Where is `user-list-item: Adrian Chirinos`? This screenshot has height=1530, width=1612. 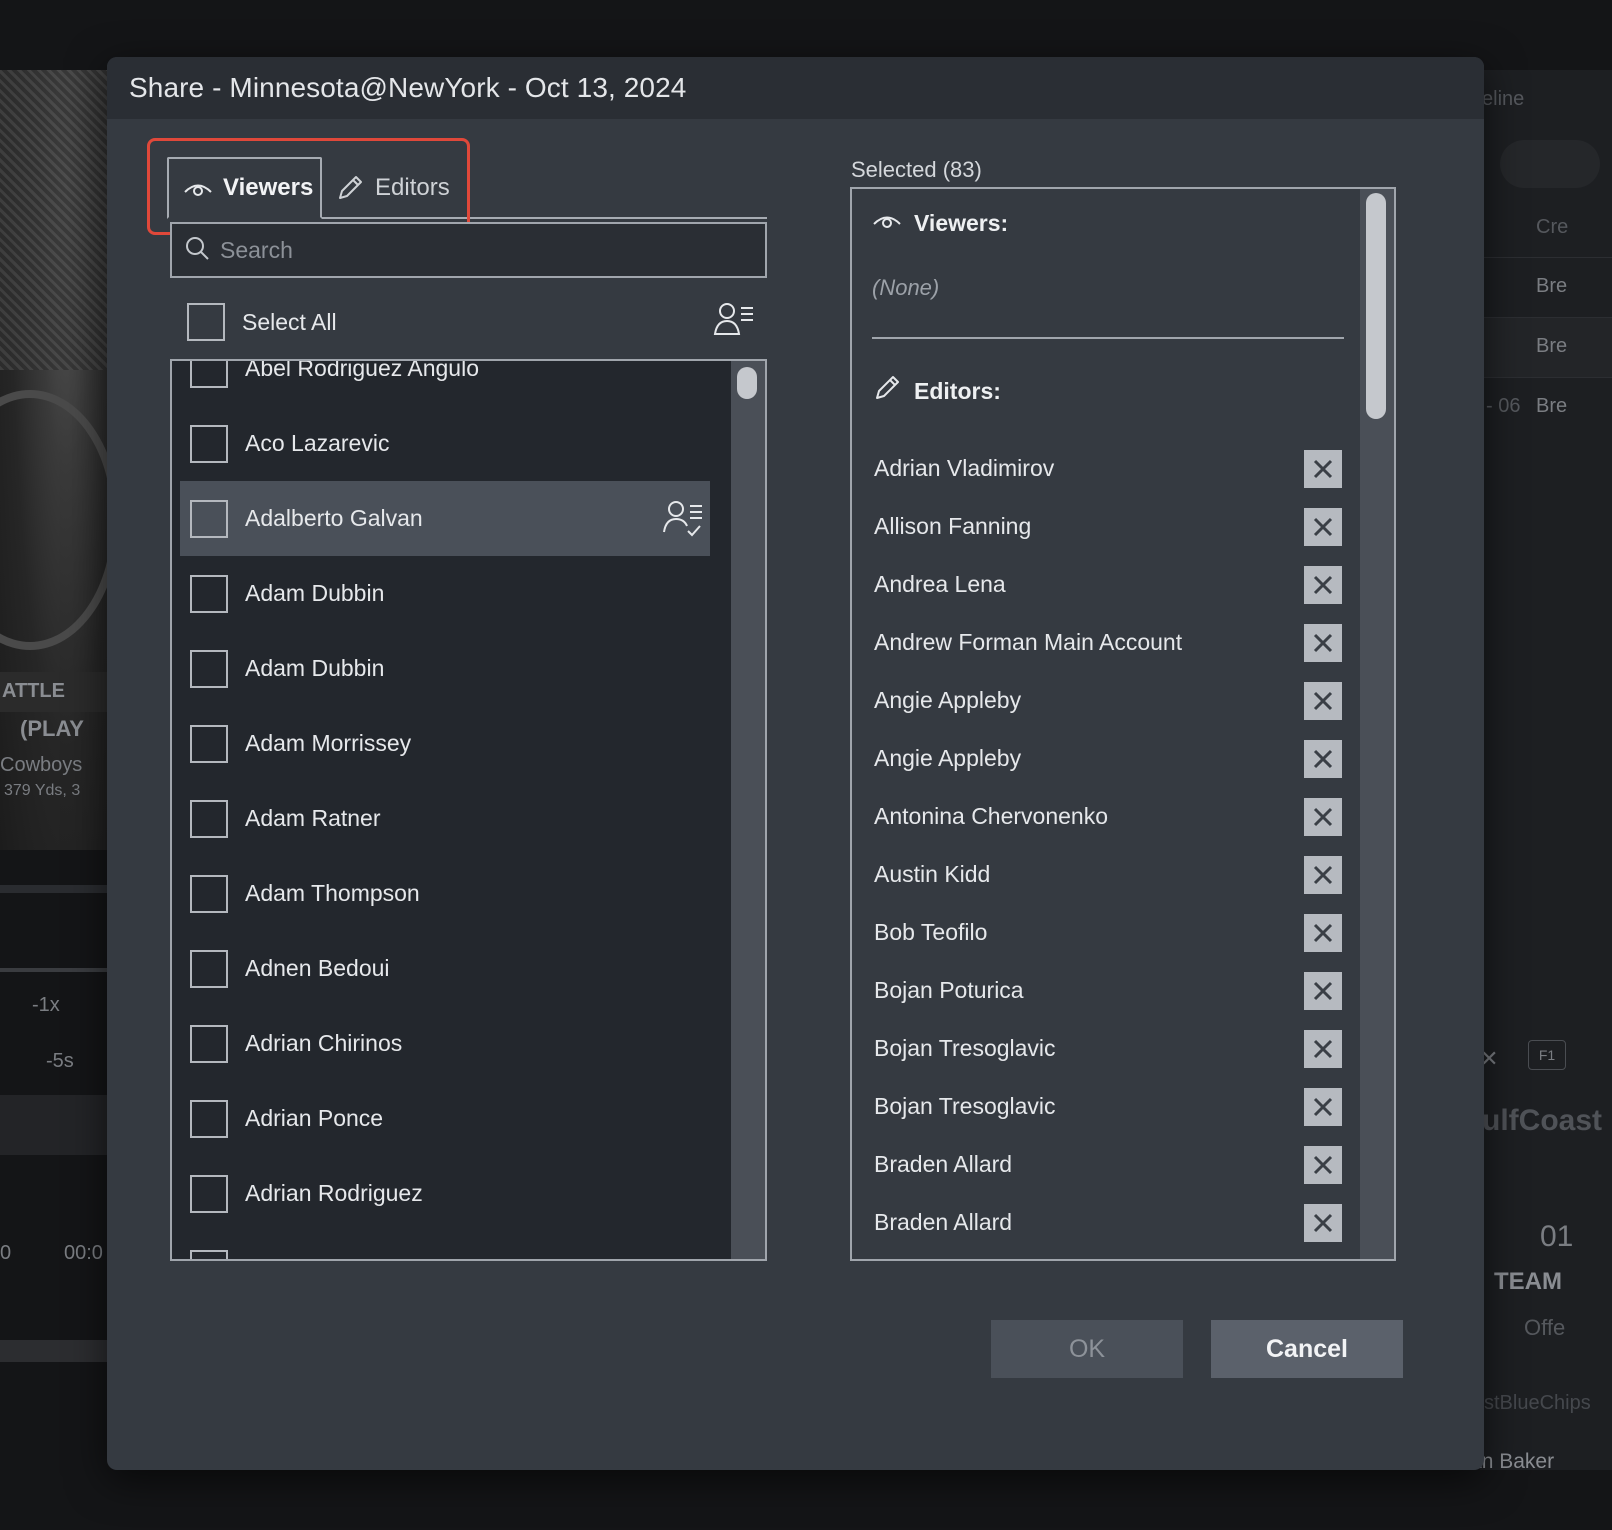 user-list-item: Adrian Chirinos is located at coordinates (442, 1043).